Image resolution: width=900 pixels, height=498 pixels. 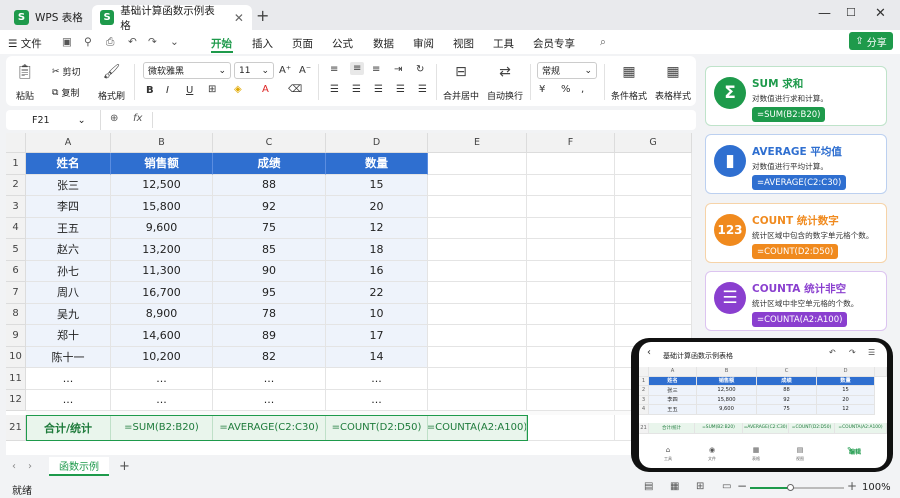 I want to click on align-right-icon: ☰, so click(x=378, y=89).